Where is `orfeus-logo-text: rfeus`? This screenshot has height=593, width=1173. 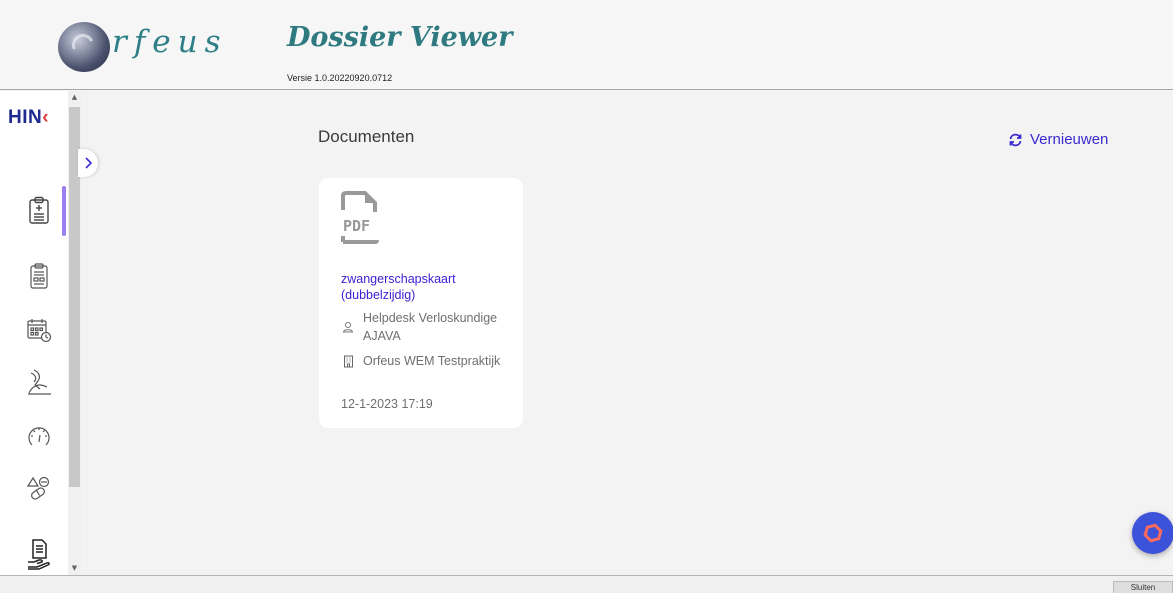 orfeus-logo-text: rfeus is located at coordinates (170, 42).